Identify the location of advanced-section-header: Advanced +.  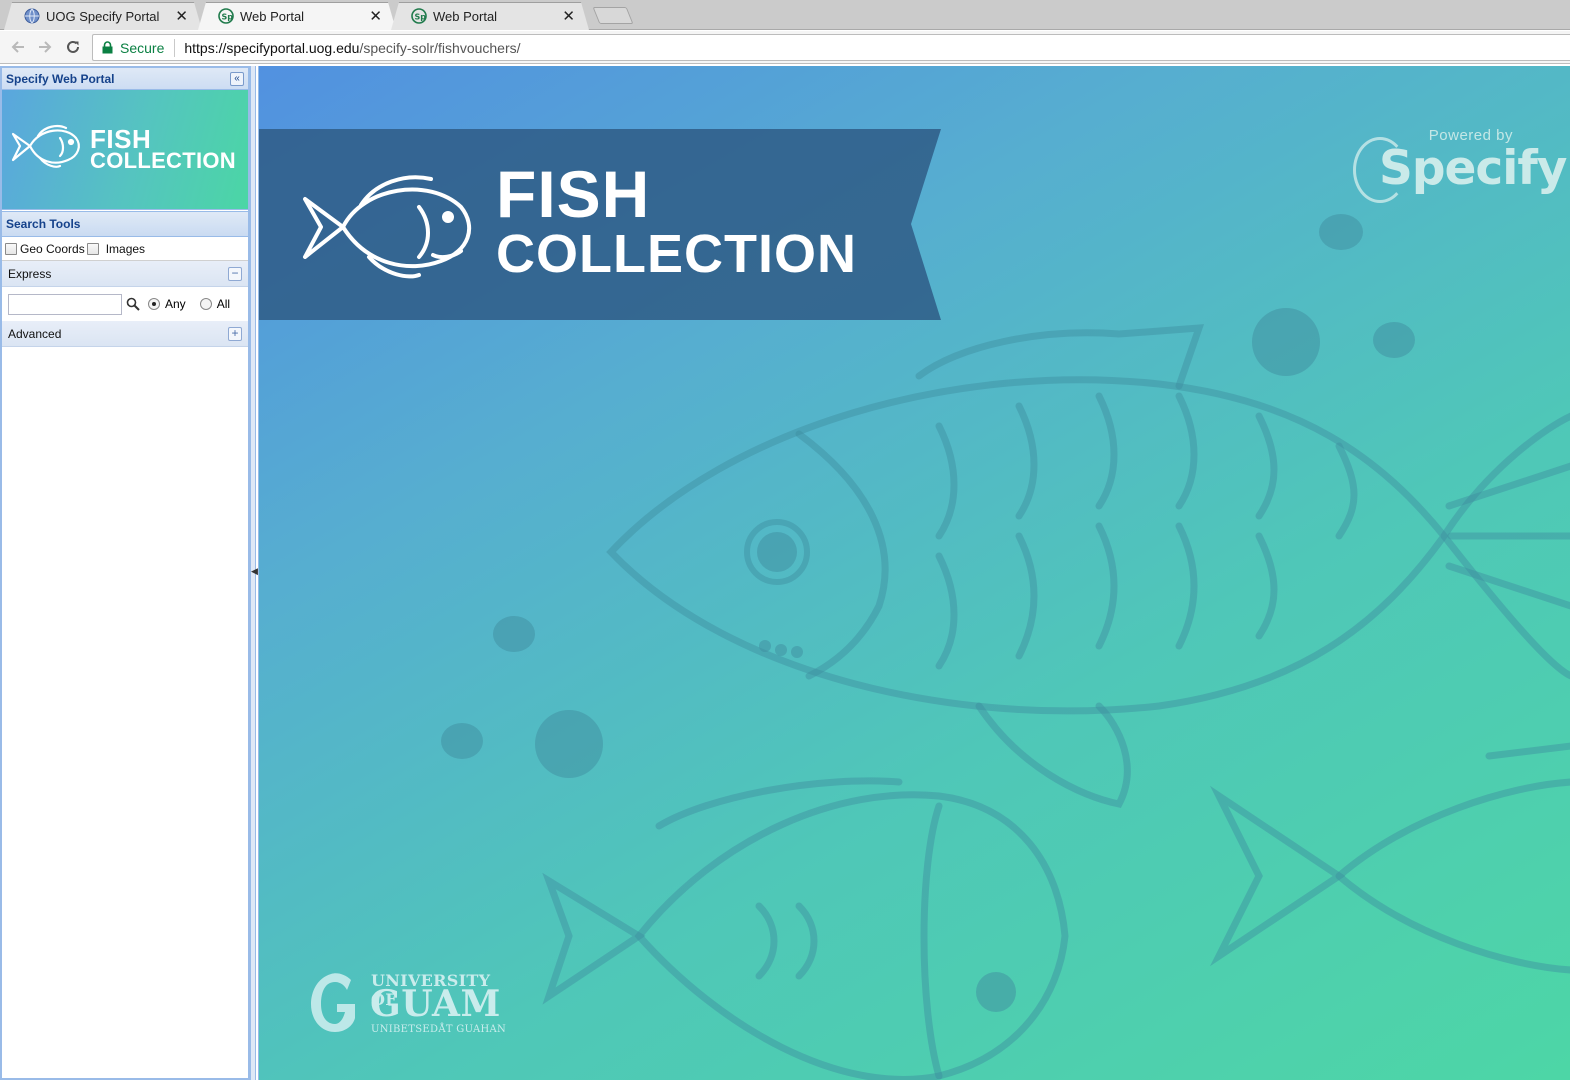
(125, 334).